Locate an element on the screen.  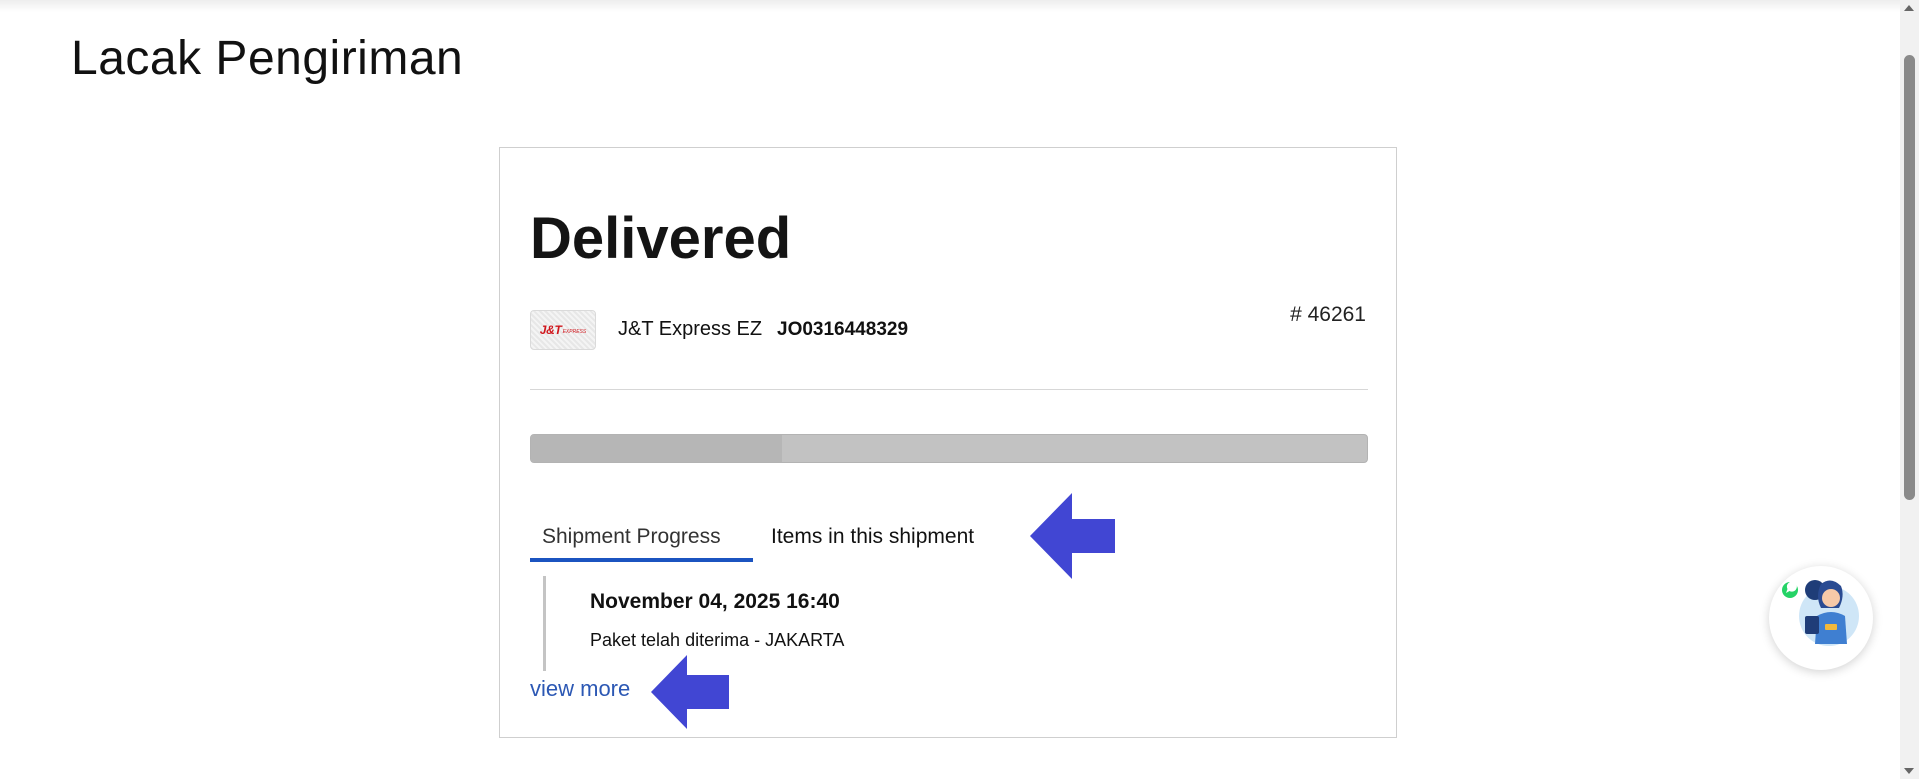
divider is located at coordinates (949, 389).